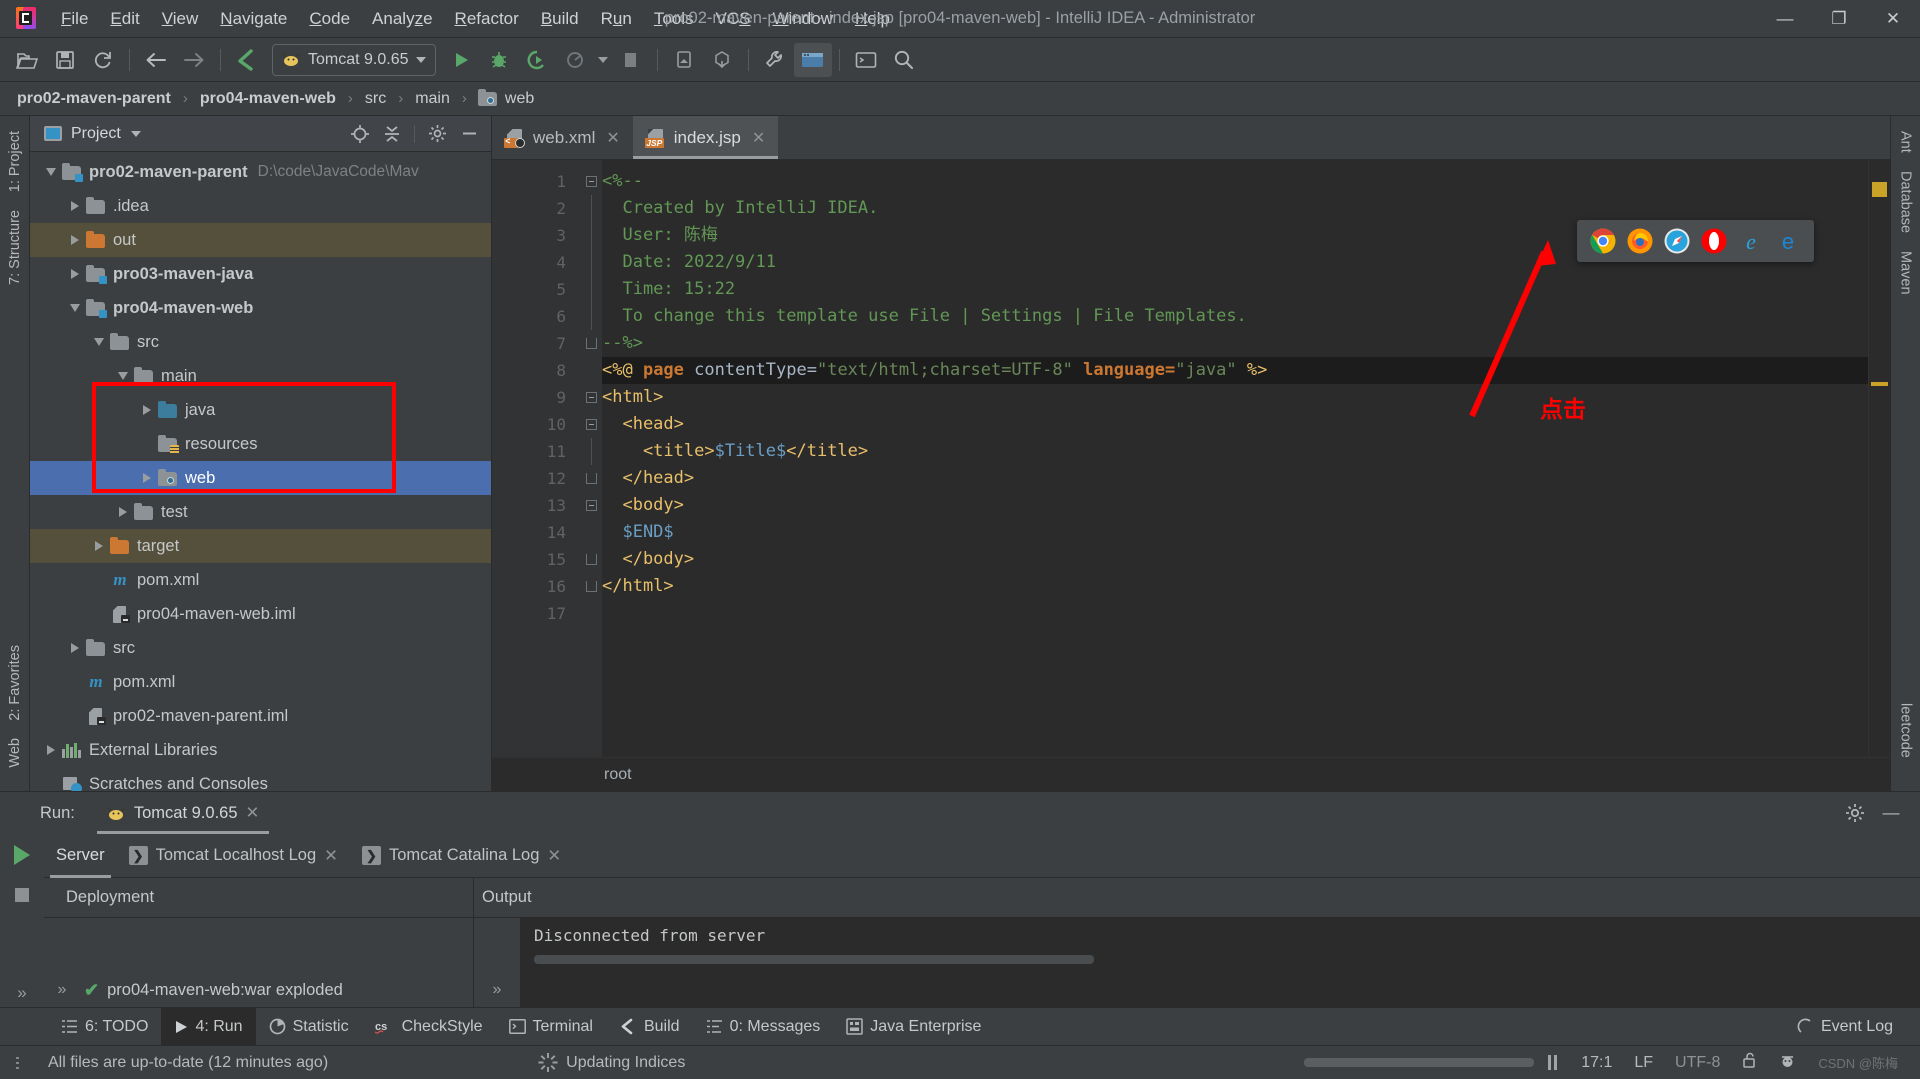  What do you see at coordinates (260, 682) in the screenshot?
I see `tree-node-pom-xml: m pom.xml` at bounding box center [260, 682].